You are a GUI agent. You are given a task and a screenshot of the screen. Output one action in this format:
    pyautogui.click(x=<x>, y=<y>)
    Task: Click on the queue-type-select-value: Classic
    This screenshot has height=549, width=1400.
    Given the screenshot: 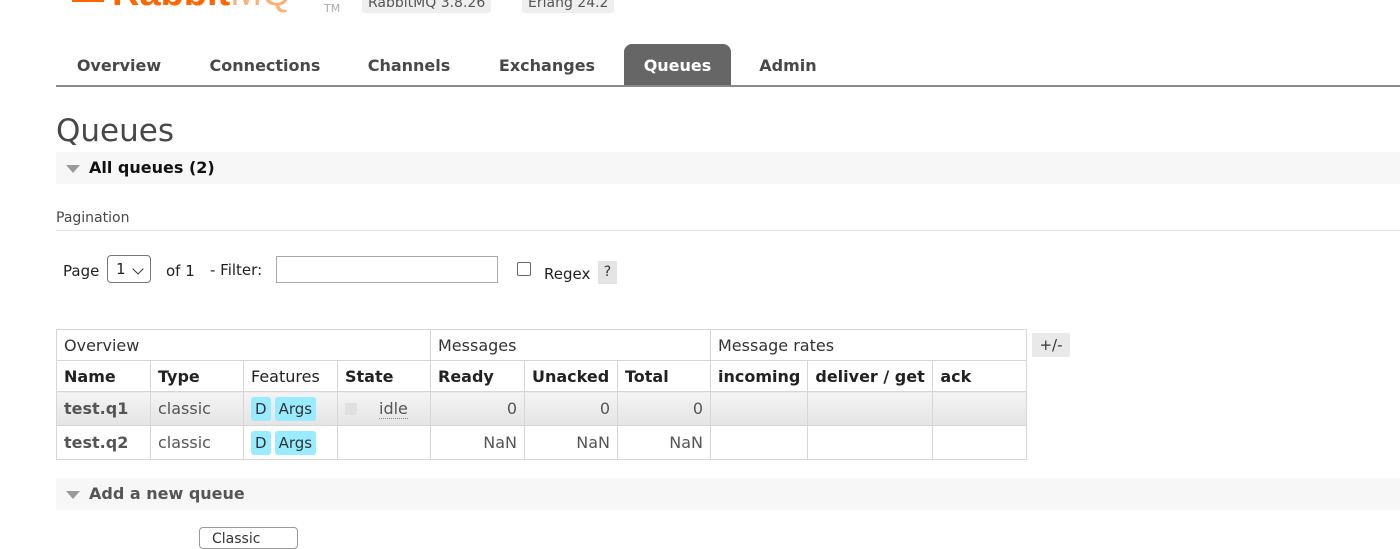 What is the action you would take?
    pyautogui.click(x=236, y=539)
    